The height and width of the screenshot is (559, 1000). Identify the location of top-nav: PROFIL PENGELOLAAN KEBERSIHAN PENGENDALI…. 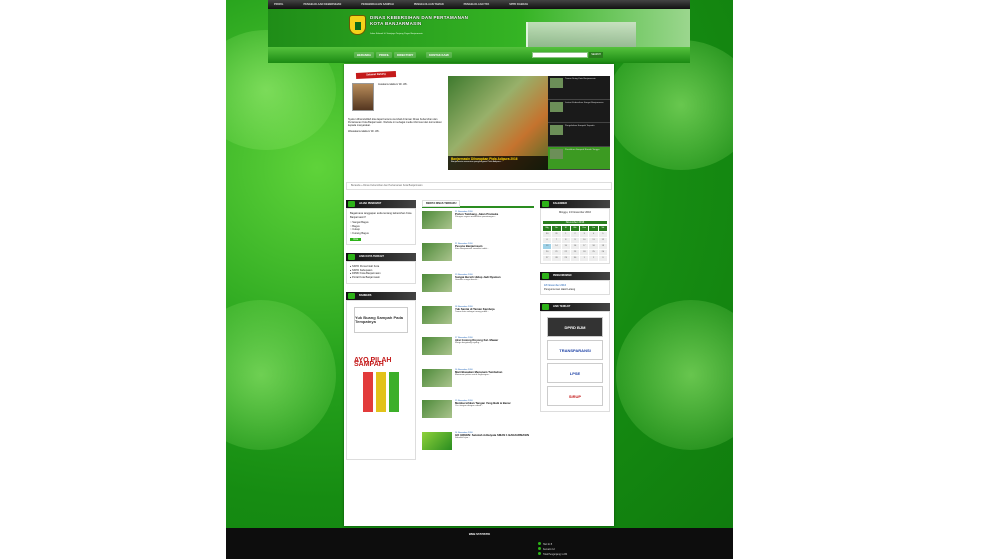
(479, 4).